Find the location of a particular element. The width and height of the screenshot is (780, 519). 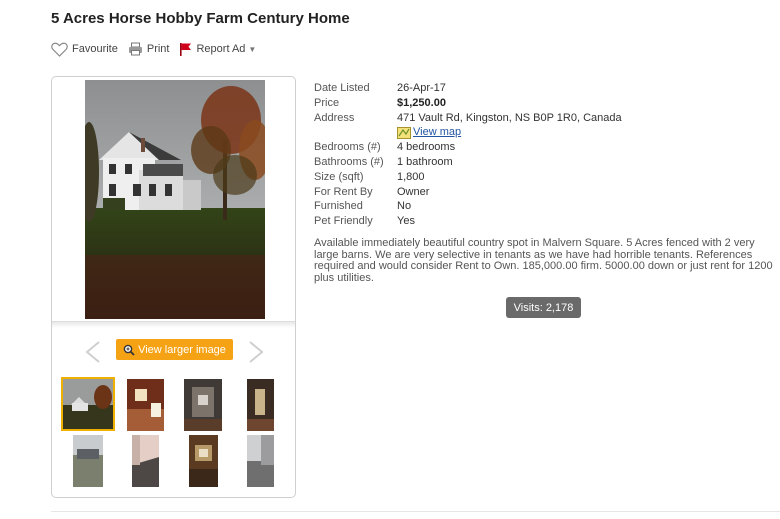

detail-label: Date Listed is located at coordinates (342, 88).